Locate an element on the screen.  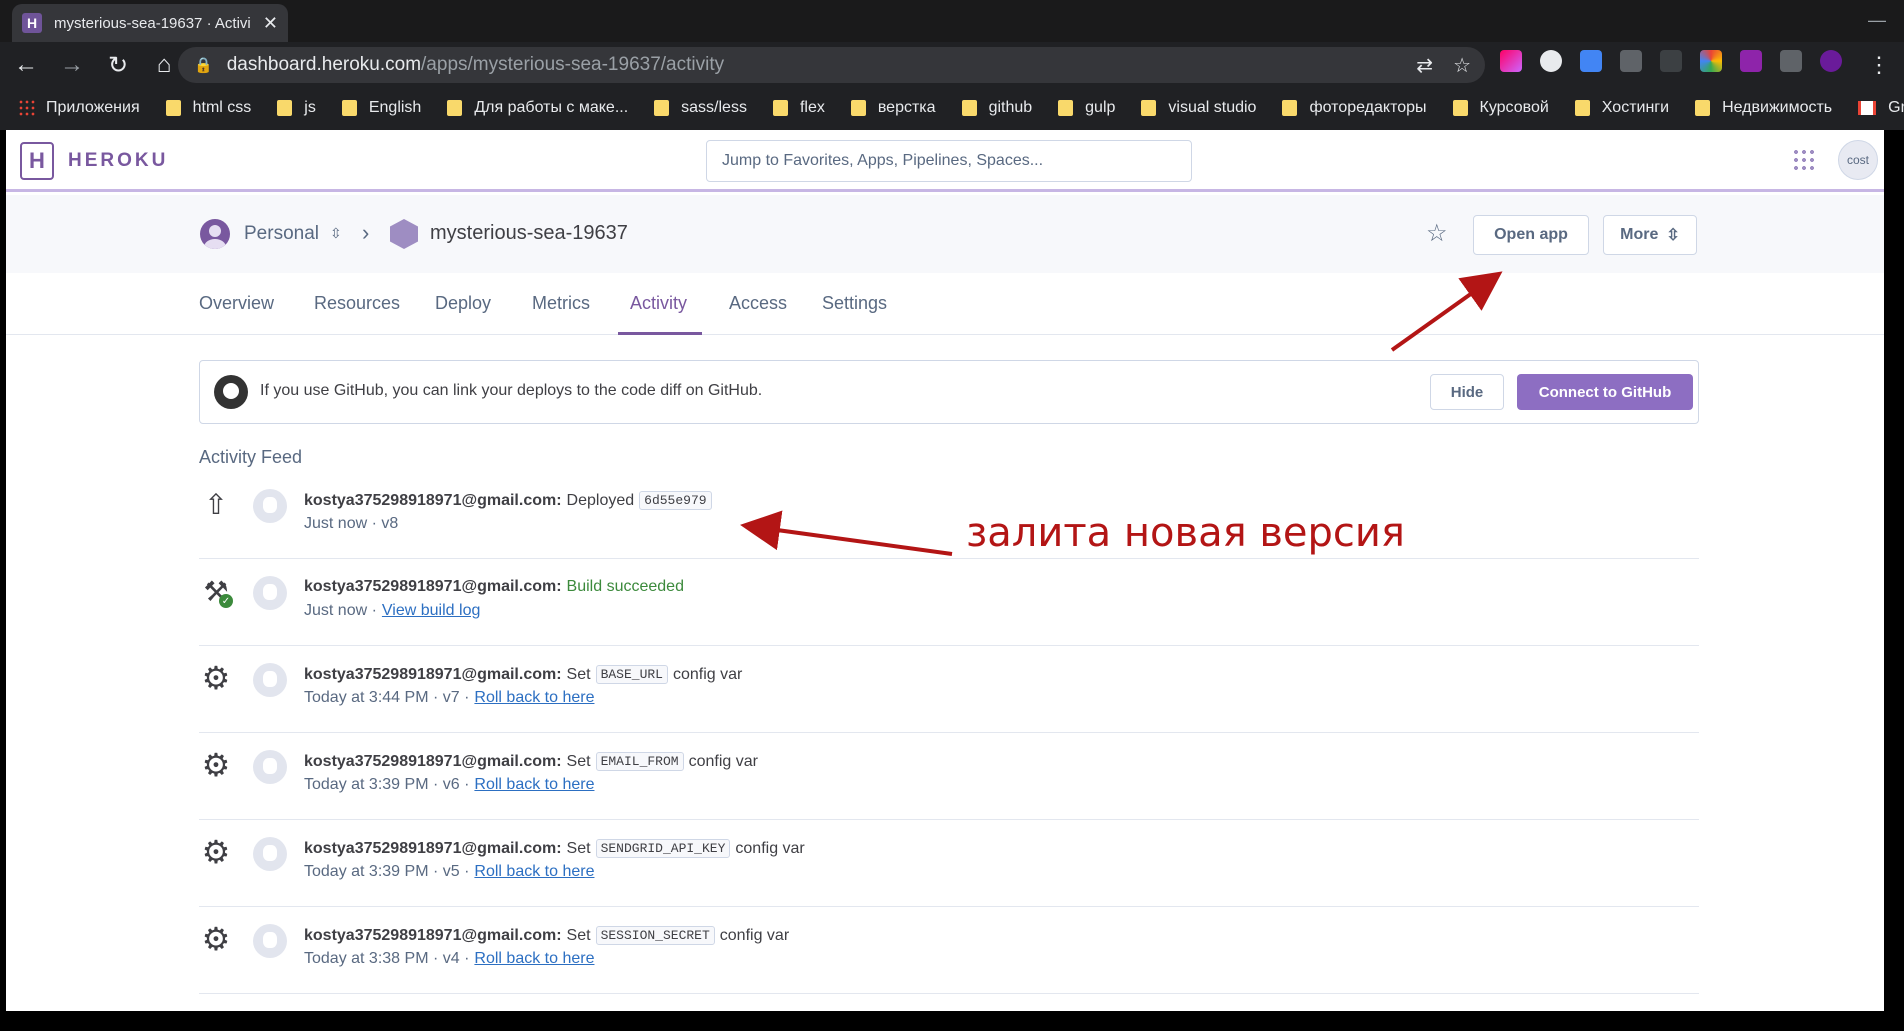
open-app-button: Open app is located at coordinates (1531, 235).